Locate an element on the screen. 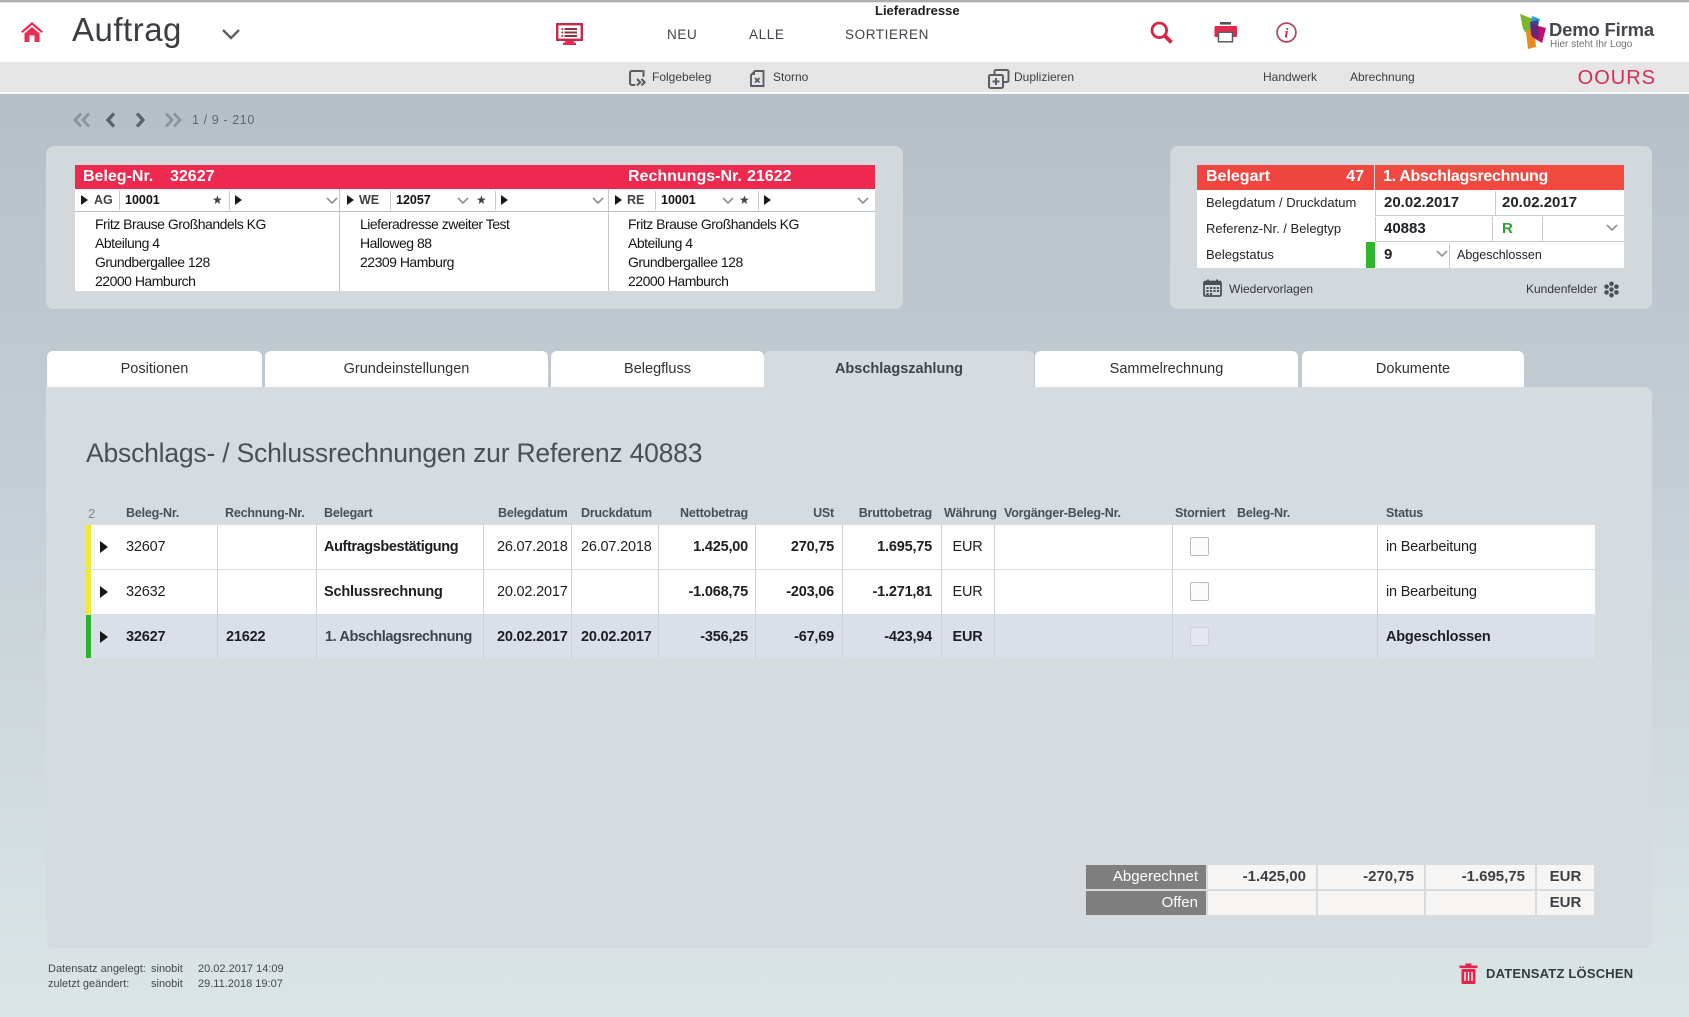  svg-text: i is located at coordinates (1287, 34).